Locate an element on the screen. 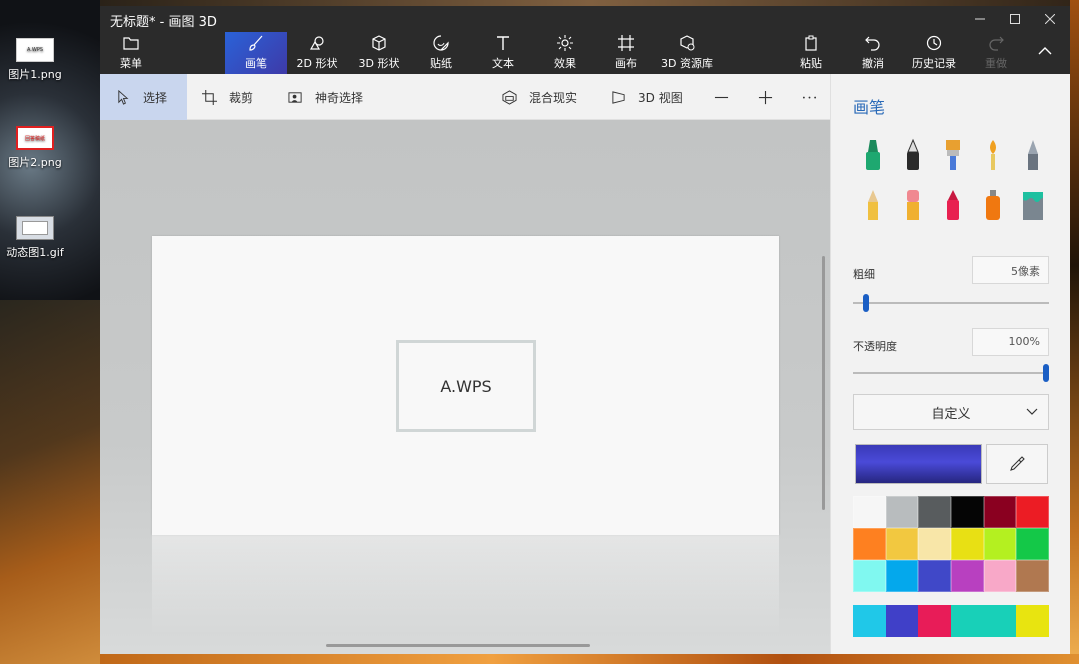  thickness-label: 粗细 is located at coordinates (864, 274).